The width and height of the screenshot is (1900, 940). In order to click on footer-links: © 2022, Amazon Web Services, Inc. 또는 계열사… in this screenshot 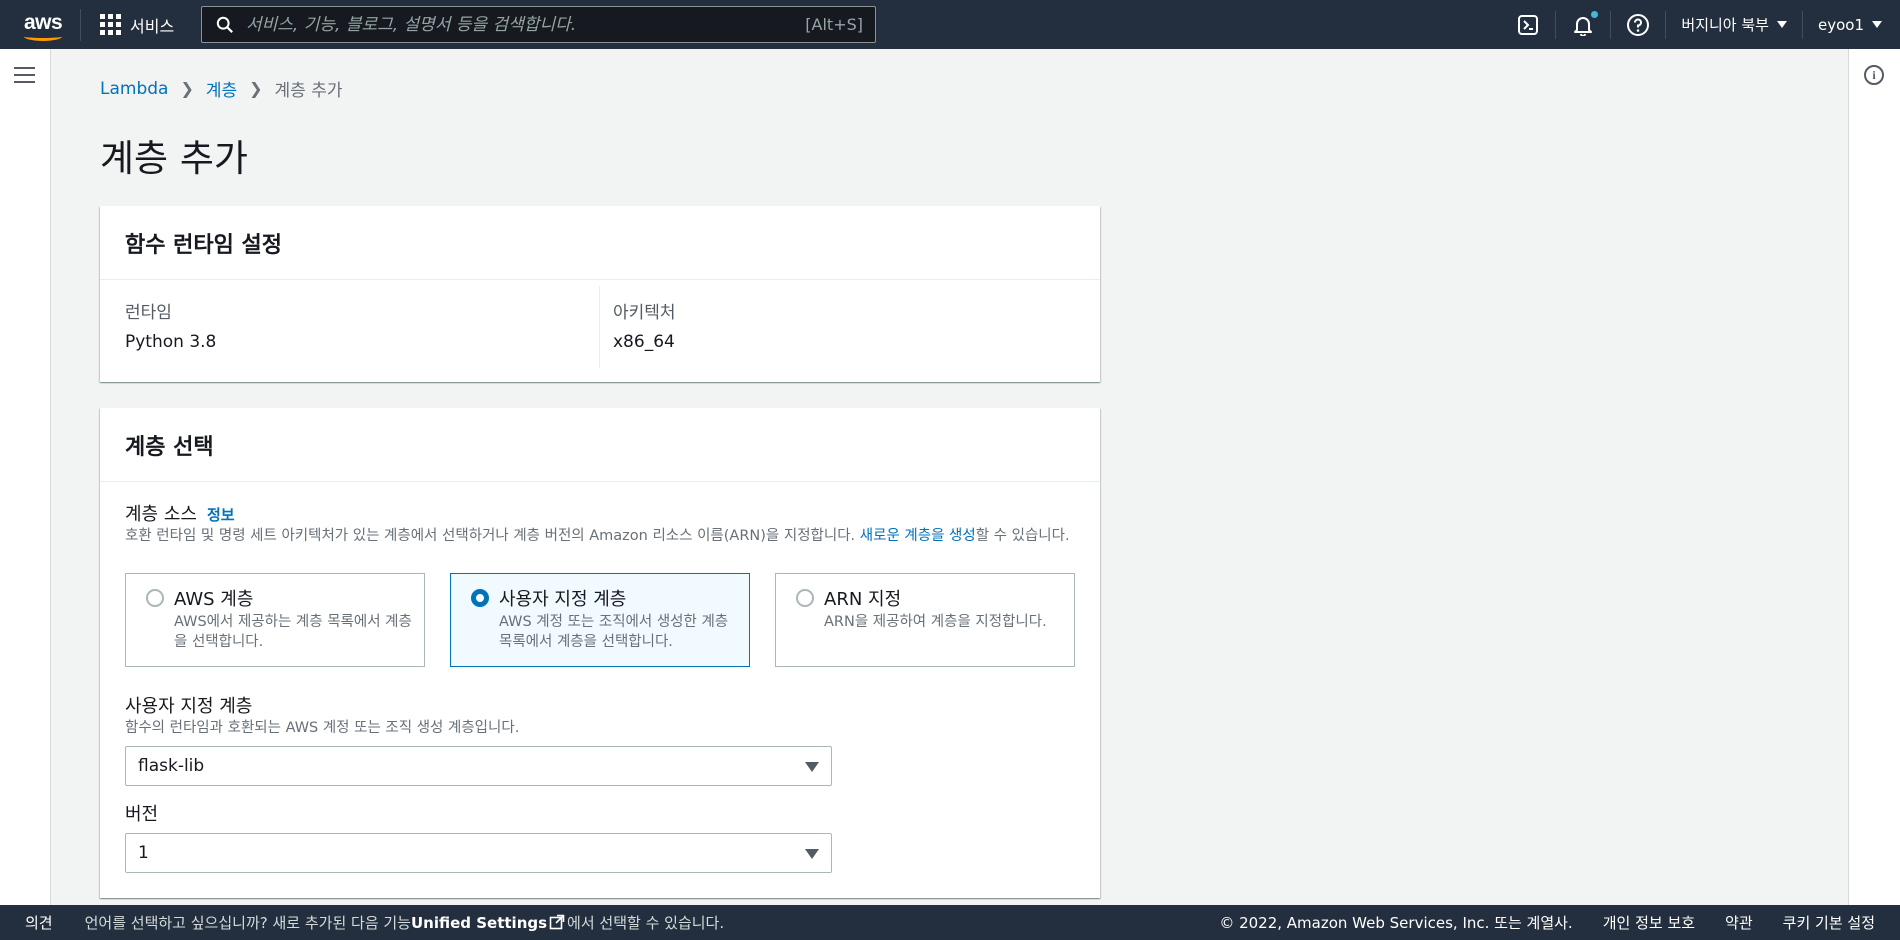, I will do `click(1559, 922)`.